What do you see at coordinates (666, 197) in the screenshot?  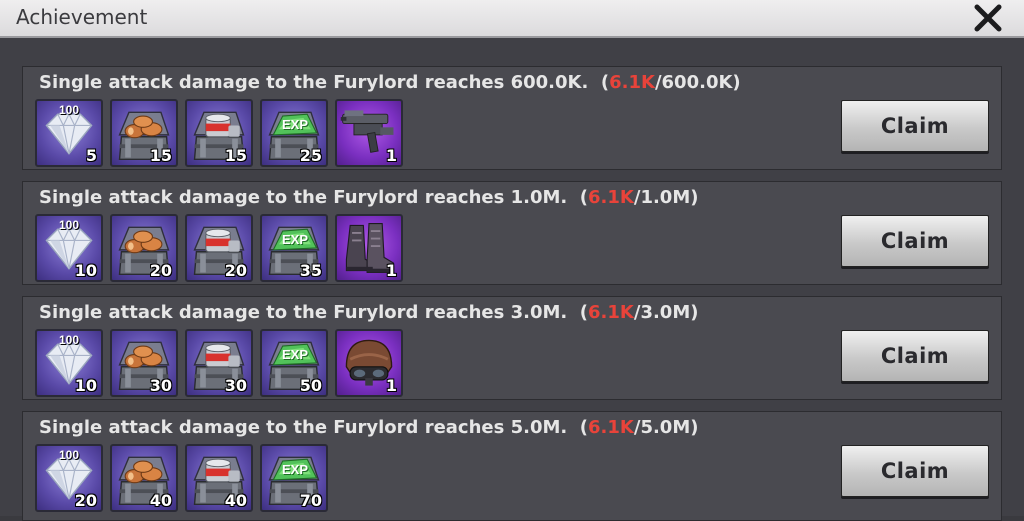 I see `progress-target: /1.0M)` at bounding box center [666, 197].